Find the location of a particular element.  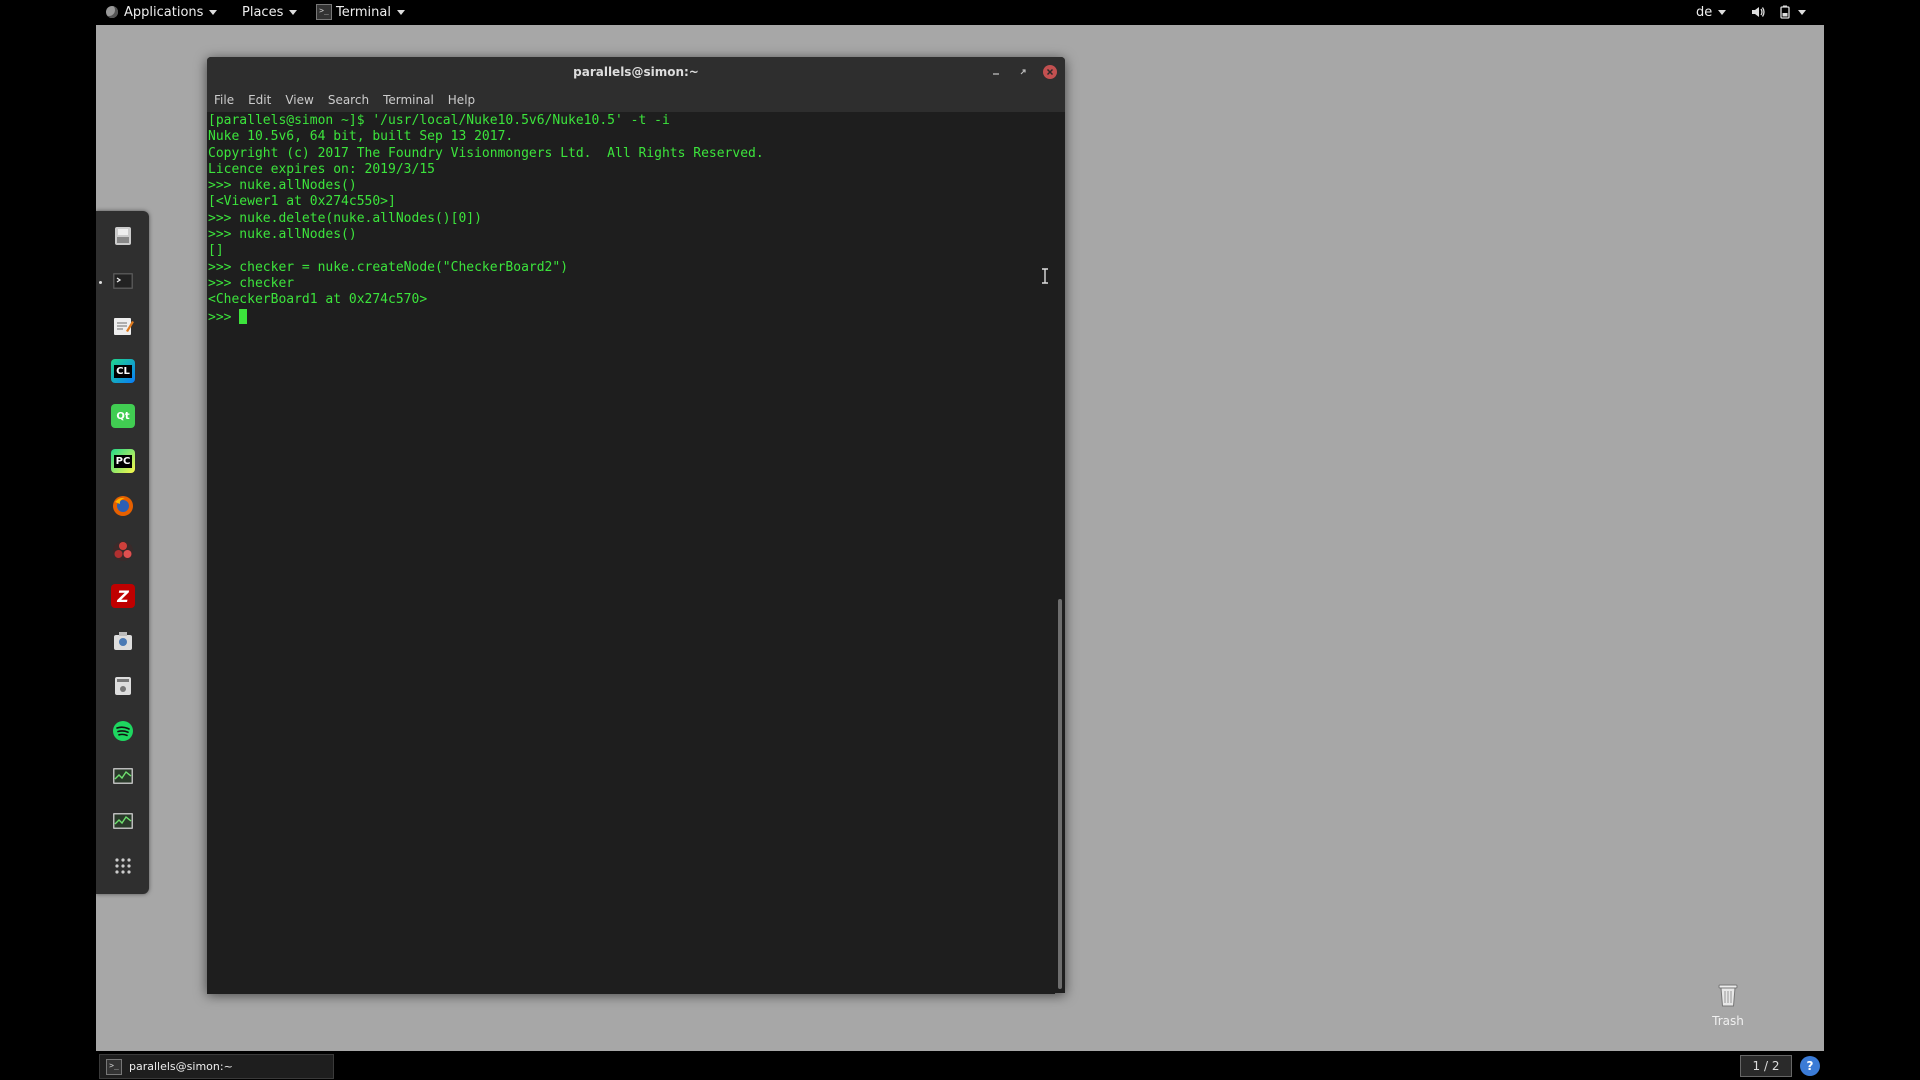

desktop-trash: Trash is located at coordinates (1728, 1004).